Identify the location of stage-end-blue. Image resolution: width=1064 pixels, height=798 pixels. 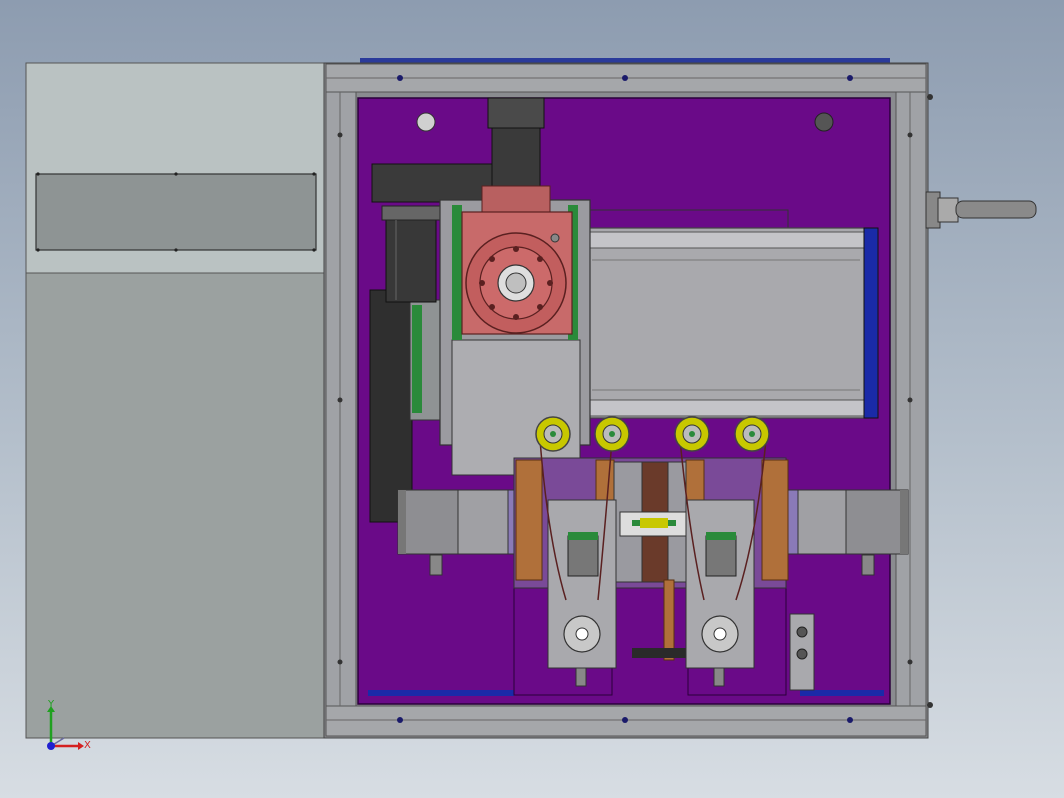
(871, 323).